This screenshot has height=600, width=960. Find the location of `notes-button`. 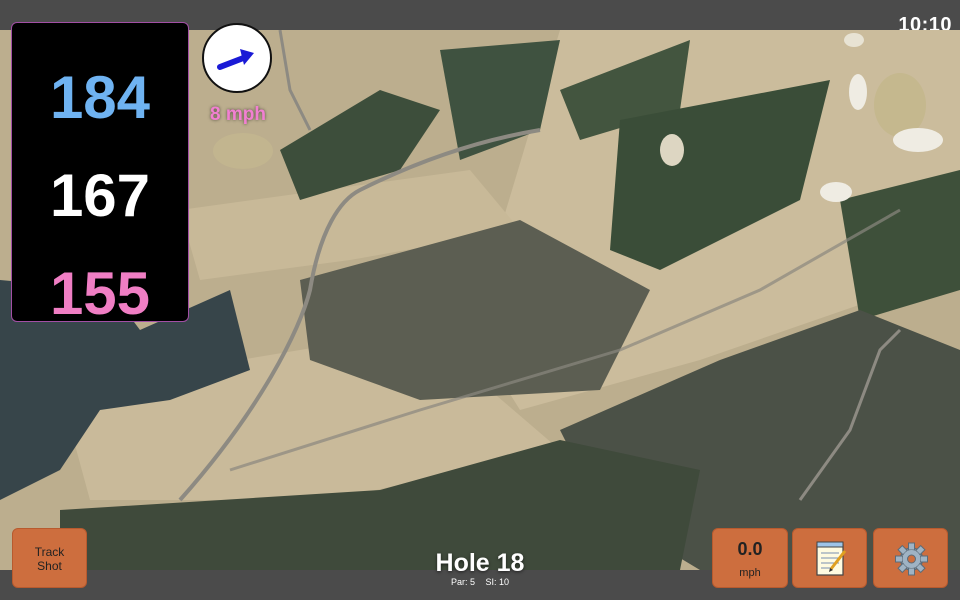

notes-button is located at coordinates (829, 558).